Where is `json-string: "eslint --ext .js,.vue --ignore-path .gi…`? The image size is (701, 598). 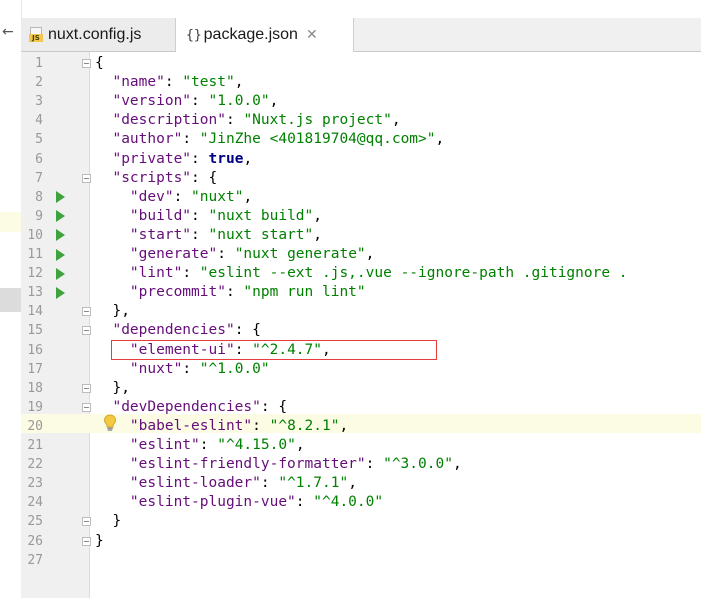 json-string: "eslint --ext .js,.vue --ignore-path .gi… is located at coordinates (413, 273).